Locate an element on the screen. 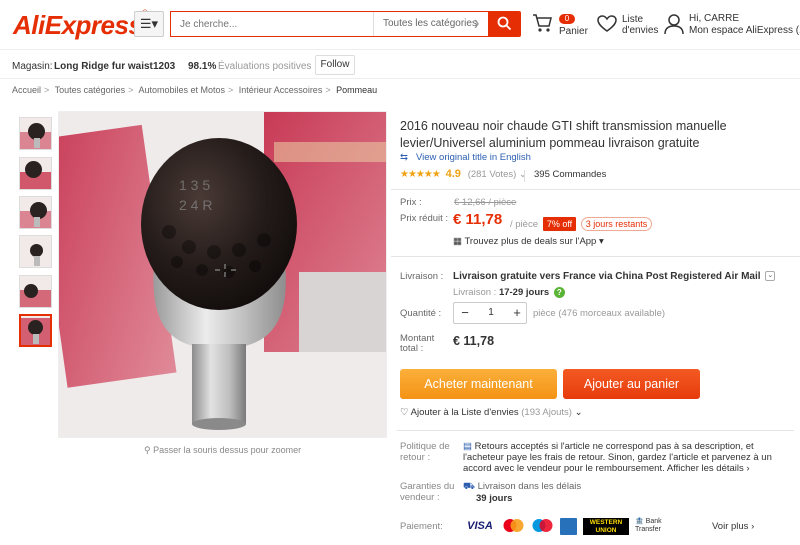 The height and width of the screenshot is (545, 800). guarantee-days: 39 jours is located at coordinates (494, 498).